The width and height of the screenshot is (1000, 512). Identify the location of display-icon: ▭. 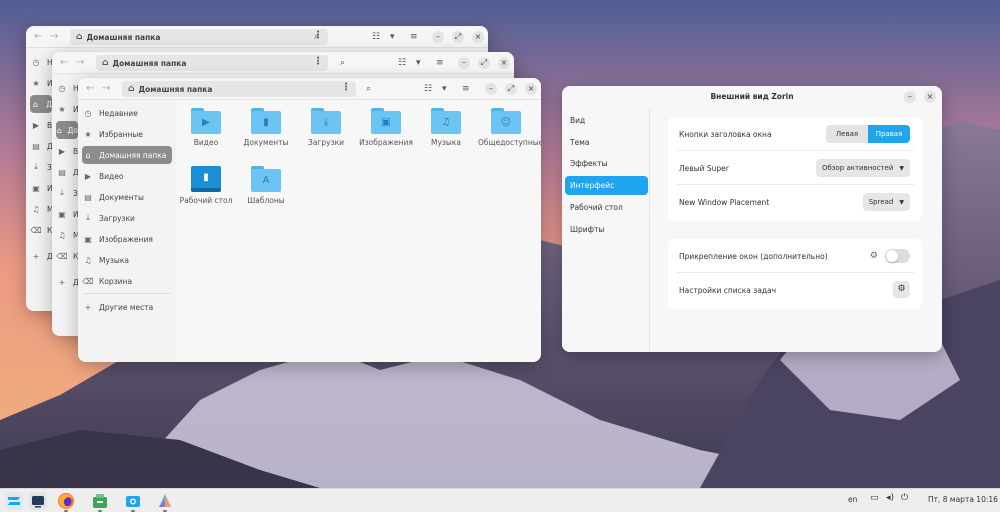
(874, 498).